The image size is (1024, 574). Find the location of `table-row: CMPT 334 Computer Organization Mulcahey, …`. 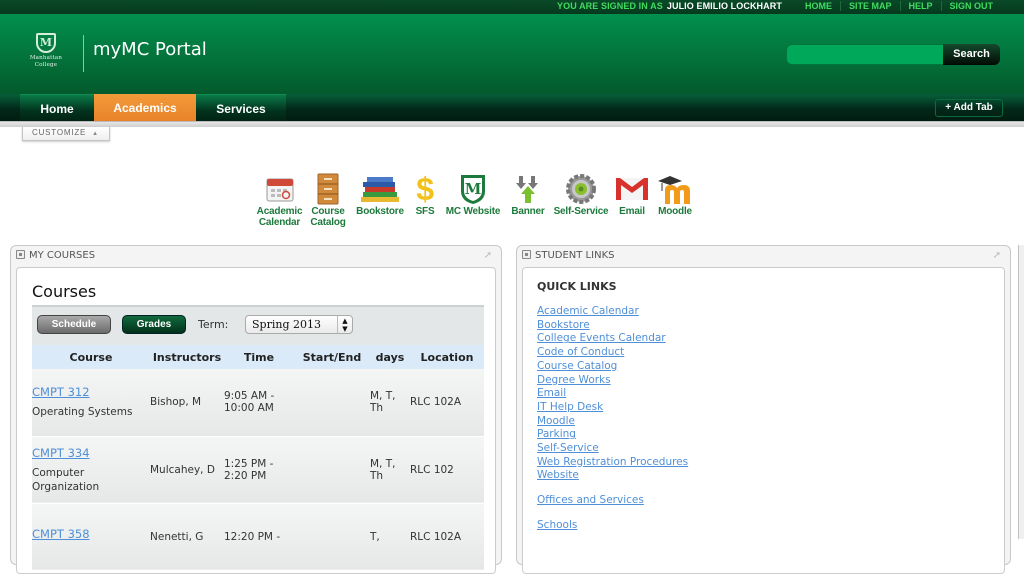

table-row: CMPT 334 Computer Organization Mulcahey, … is located at coordinates (258, 470).